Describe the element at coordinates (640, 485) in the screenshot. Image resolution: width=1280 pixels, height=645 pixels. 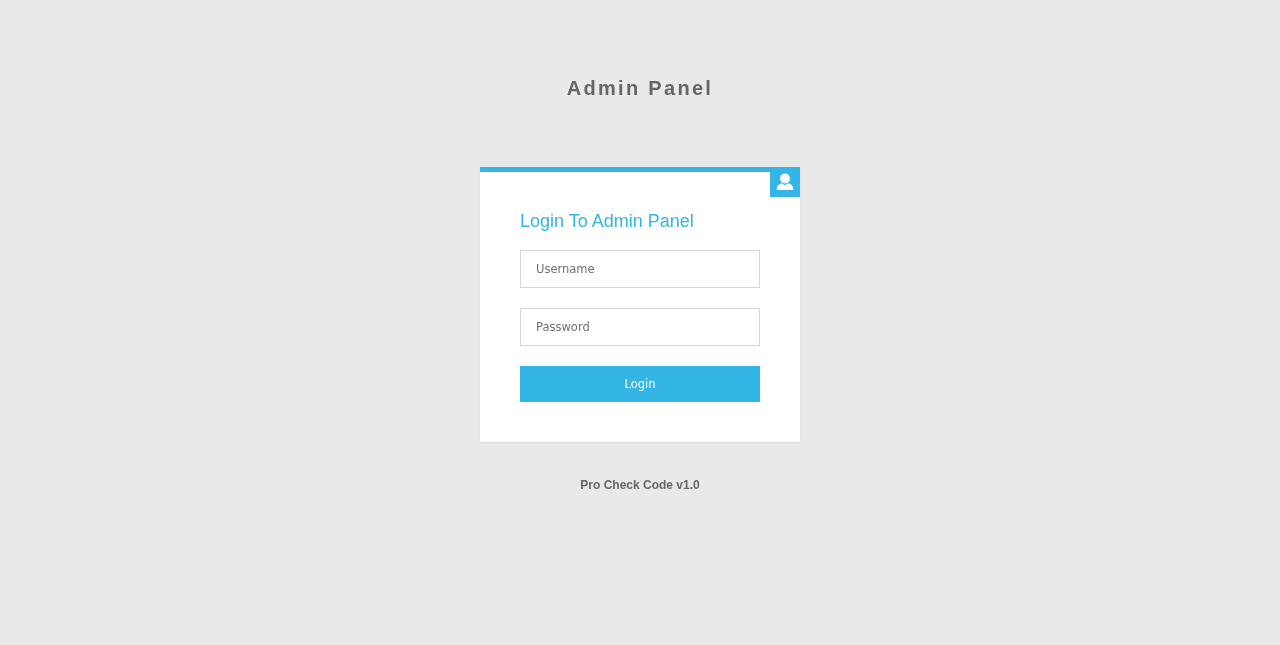
I see `footer-text: Pro Check Code v1.0` at that location.